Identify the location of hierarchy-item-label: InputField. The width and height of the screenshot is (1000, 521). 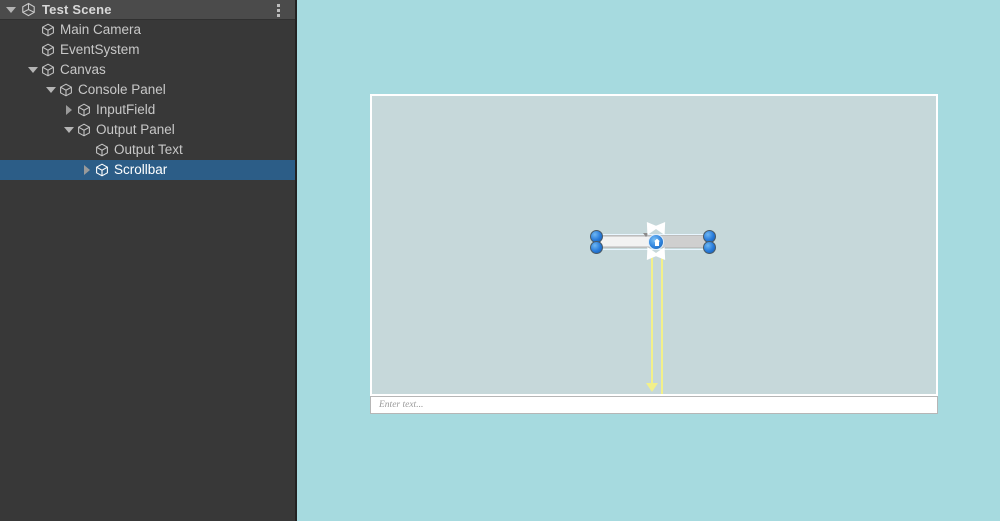
(126, 109).